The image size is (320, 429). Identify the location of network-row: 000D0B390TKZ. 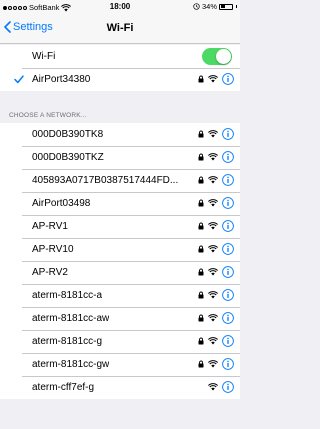
(120, 157).